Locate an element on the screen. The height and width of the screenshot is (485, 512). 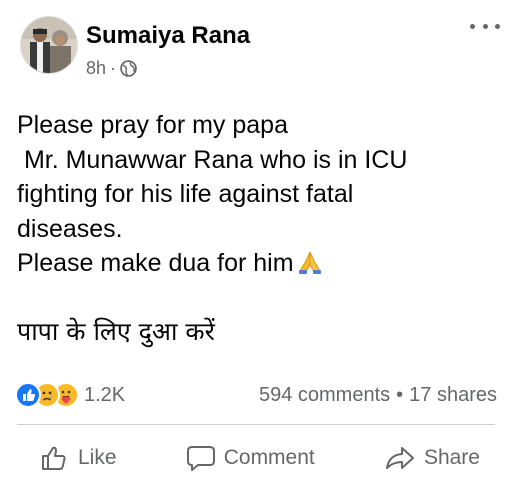
folded-hands-icon is located at coordinates (309, 262).